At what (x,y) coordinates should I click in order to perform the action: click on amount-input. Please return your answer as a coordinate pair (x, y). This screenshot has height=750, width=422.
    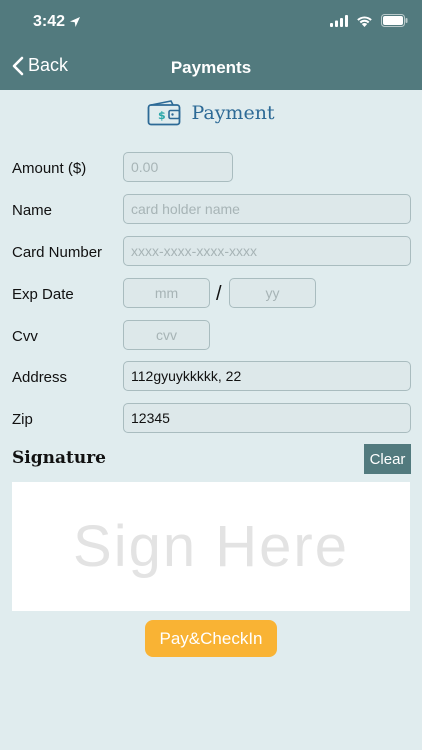
    Looking at the image, I should click on (178, 167).